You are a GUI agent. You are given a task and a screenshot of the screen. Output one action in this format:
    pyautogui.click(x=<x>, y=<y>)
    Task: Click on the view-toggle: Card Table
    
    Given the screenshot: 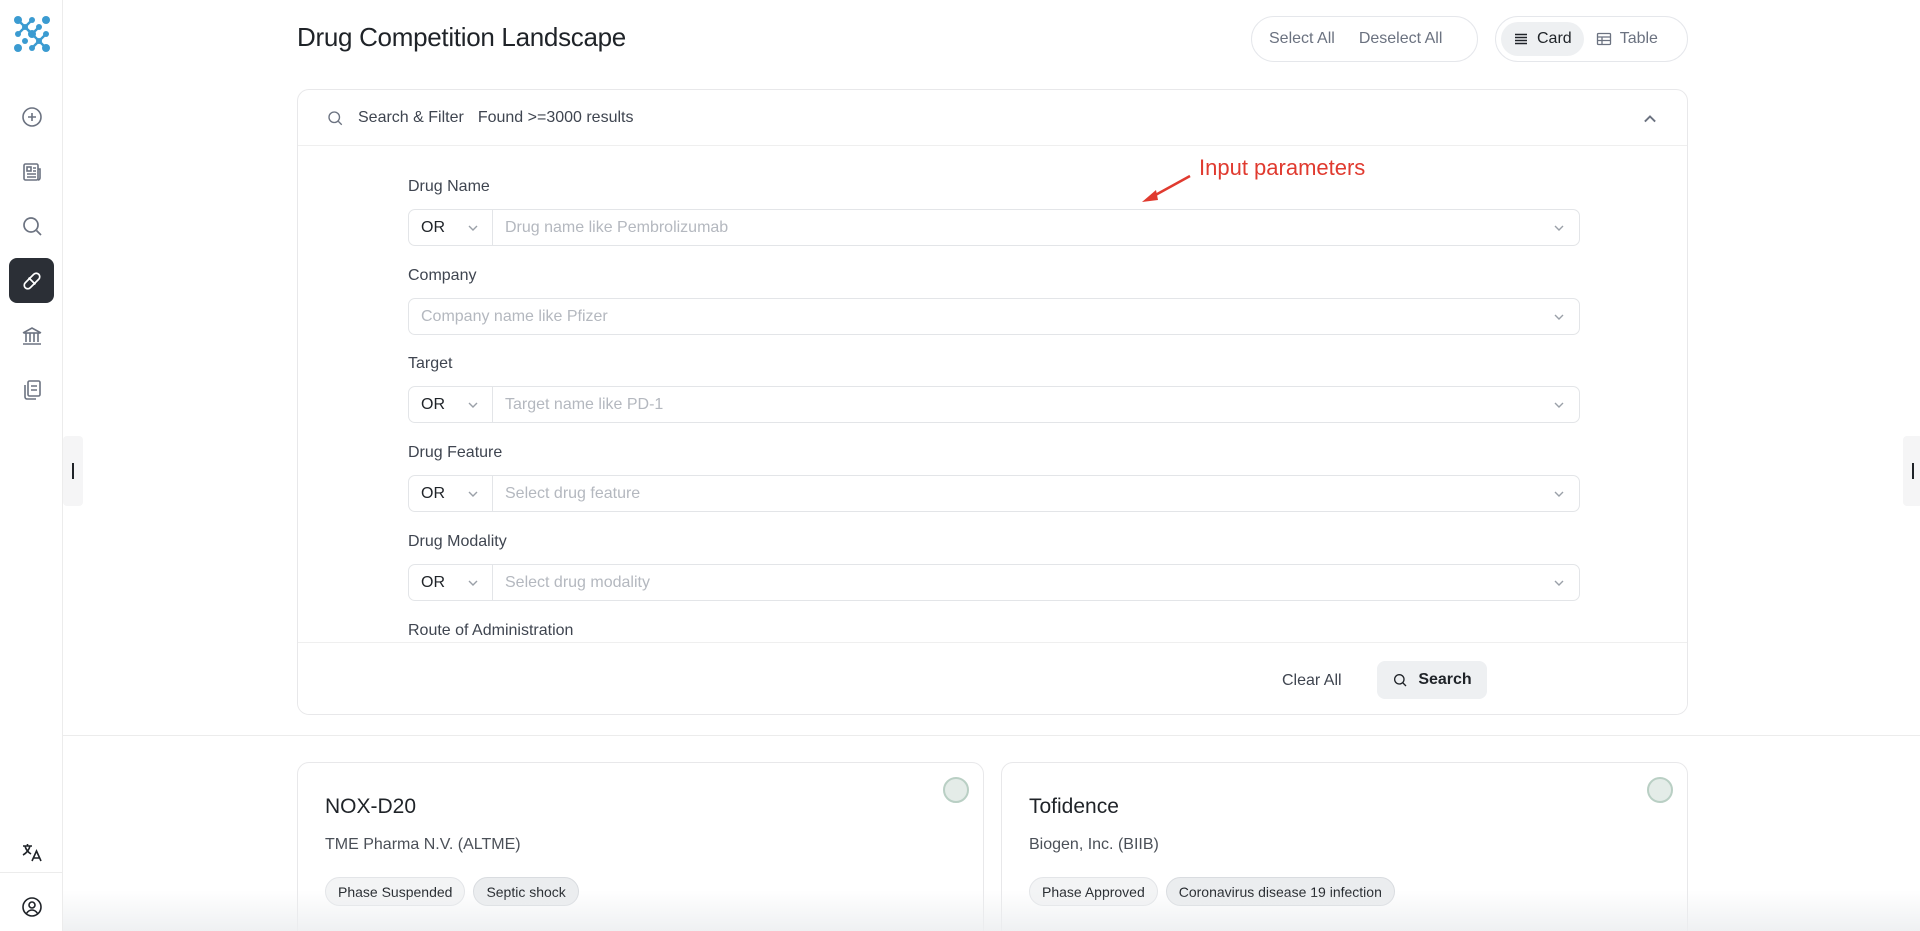 What is the action you would take?
    pyautogui.click(x=1591, y=39)
    